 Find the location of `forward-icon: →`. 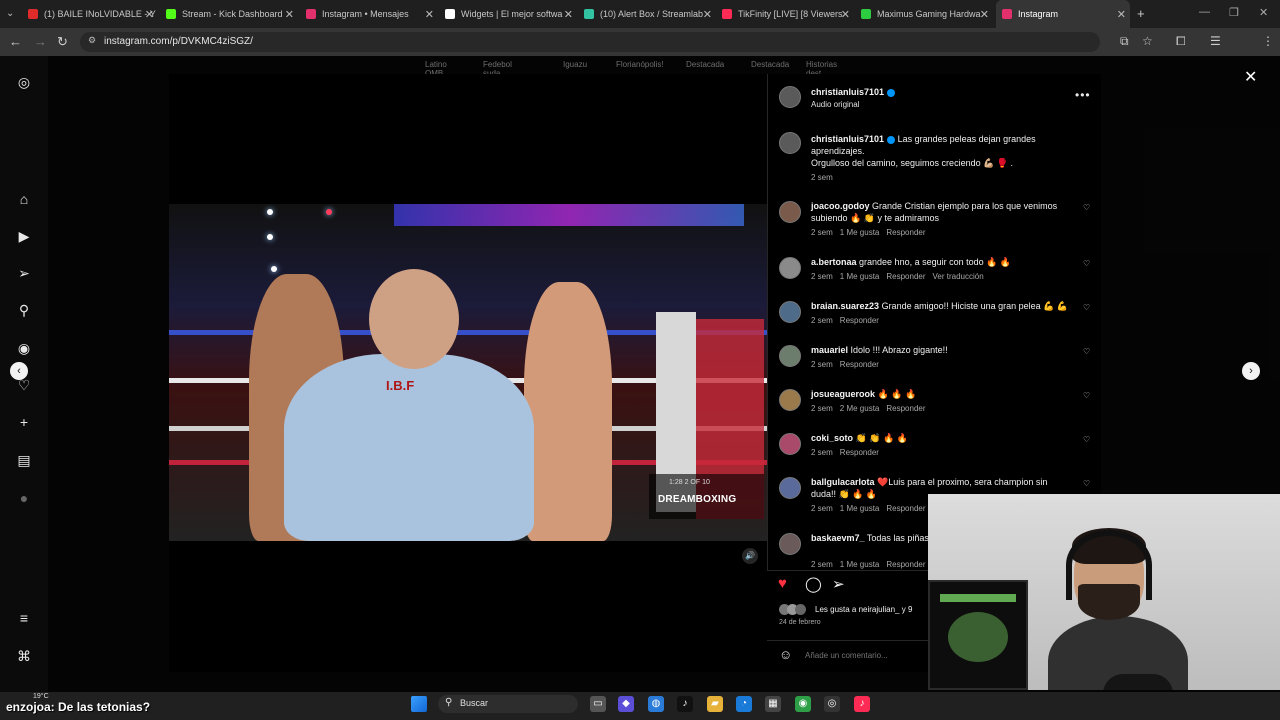

forward-icon: → is located at coordinates (40, 42).